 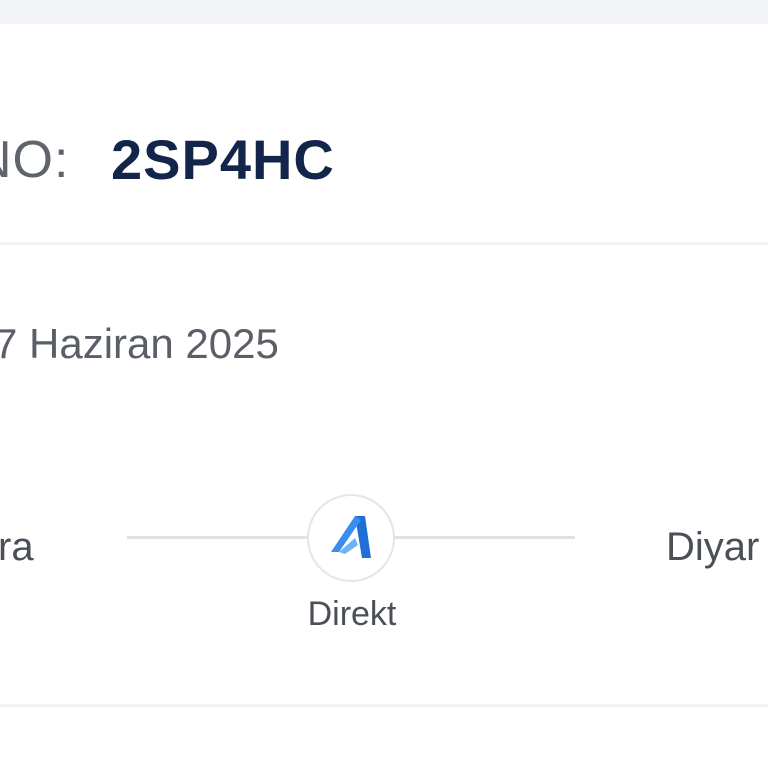 I want to click on section-divider, so click(x=384, y=243).